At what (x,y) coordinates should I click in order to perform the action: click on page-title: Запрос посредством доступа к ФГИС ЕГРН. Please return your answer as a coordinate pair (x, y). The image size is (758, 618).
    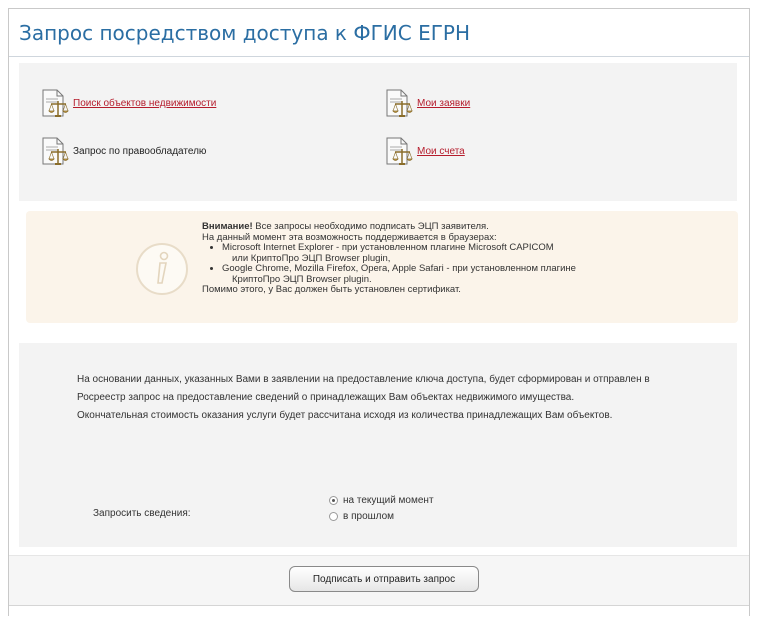
    Looking at the image, I should click on (244, 33).